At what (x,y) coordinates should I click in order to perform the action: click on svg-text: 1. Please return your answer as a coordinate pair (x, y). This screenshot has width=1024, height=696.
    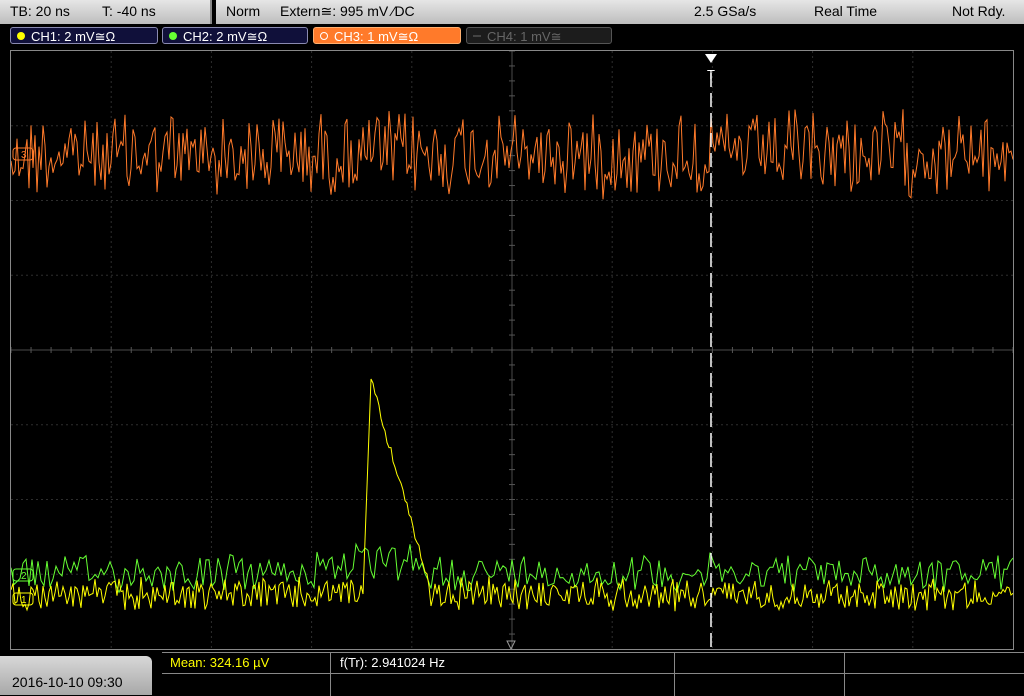
    Looking at the image, I should click on (24, 600).